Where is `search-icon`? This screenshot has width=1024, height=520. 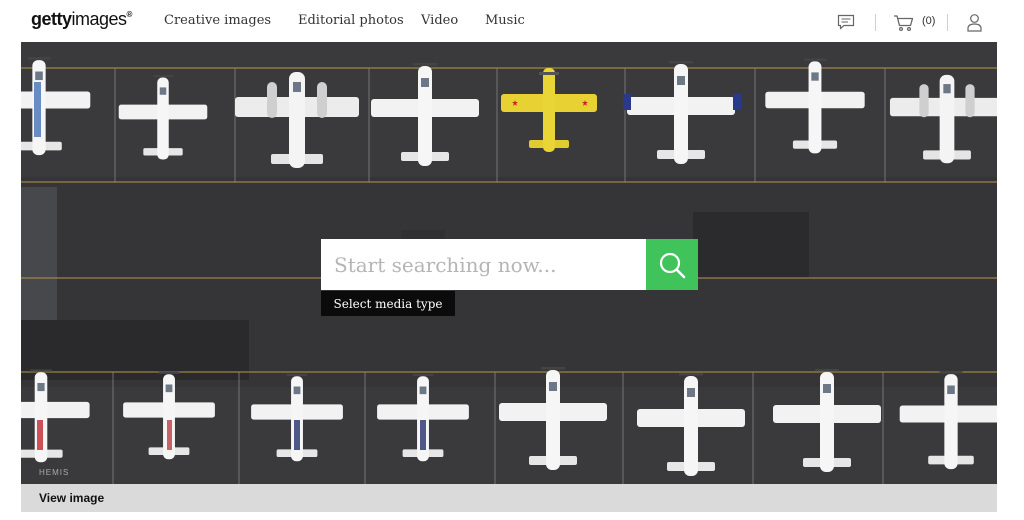
search-icon is located at coordinates (672, 265).